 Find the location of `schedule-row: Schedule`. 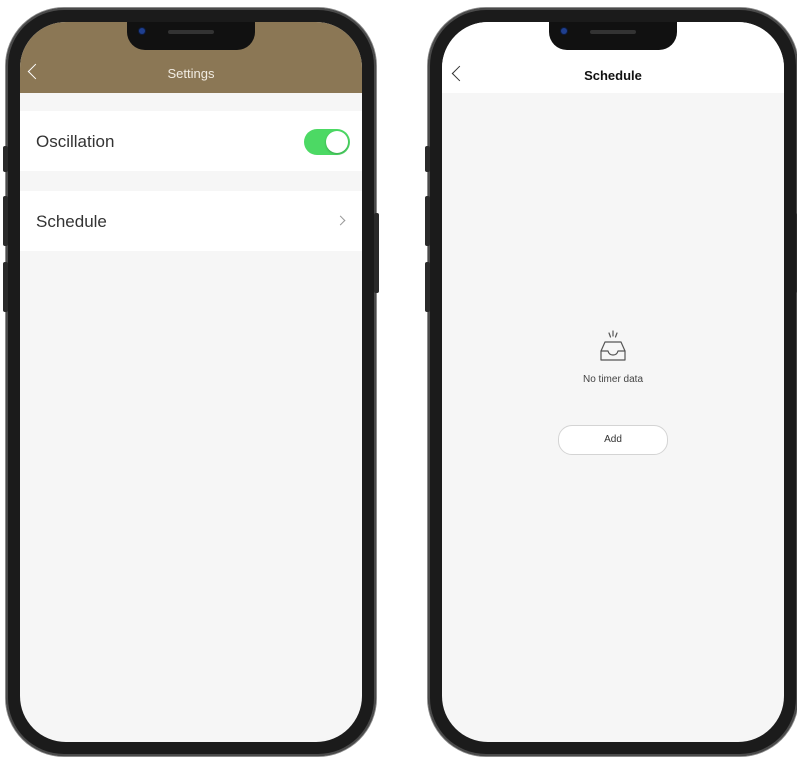

schedule-row: Schedule is located at coordinates (191, 221).